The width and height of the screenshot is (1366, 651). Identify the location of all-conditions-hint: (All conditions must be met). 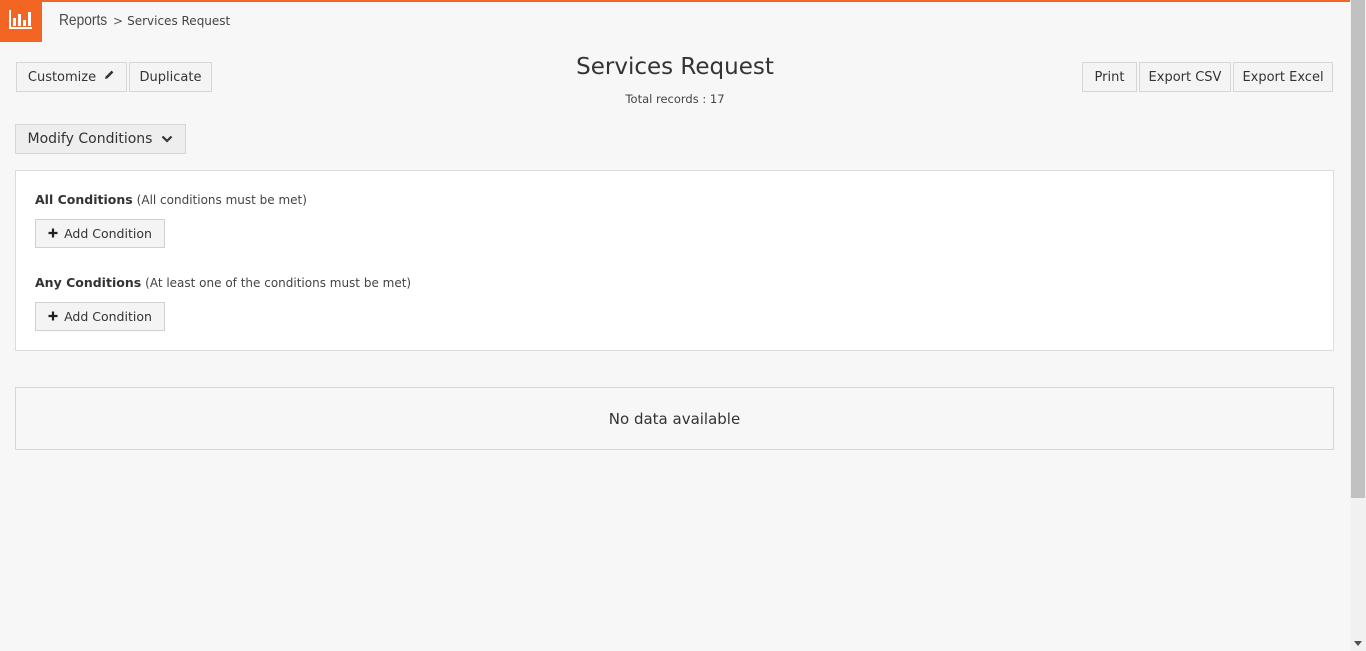
(221, 200).